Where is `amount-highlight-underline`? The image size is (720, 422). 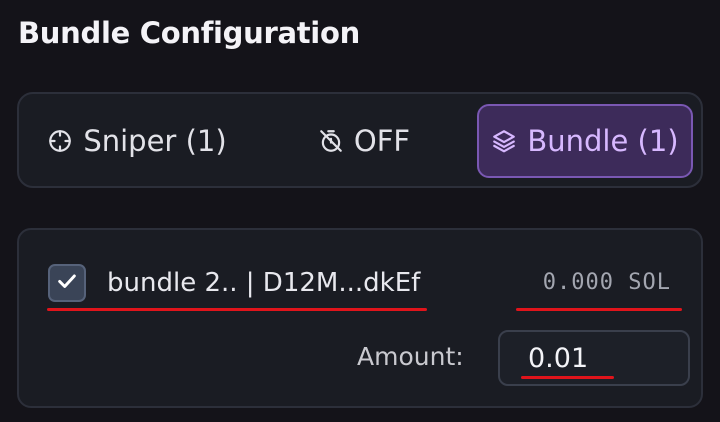 amount-highlight-underline is located at coordinates (567, 377).